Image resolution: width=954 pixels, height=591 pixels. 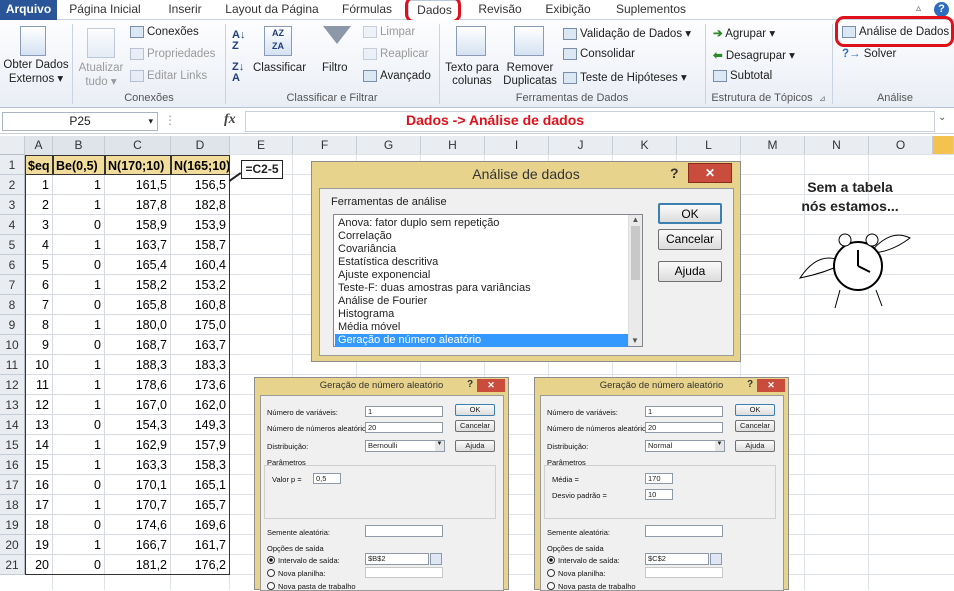 What do you see at coordinates (138, 145) in the screenshot?
I see `column-header-C: C` at bounding box center [138, 145].